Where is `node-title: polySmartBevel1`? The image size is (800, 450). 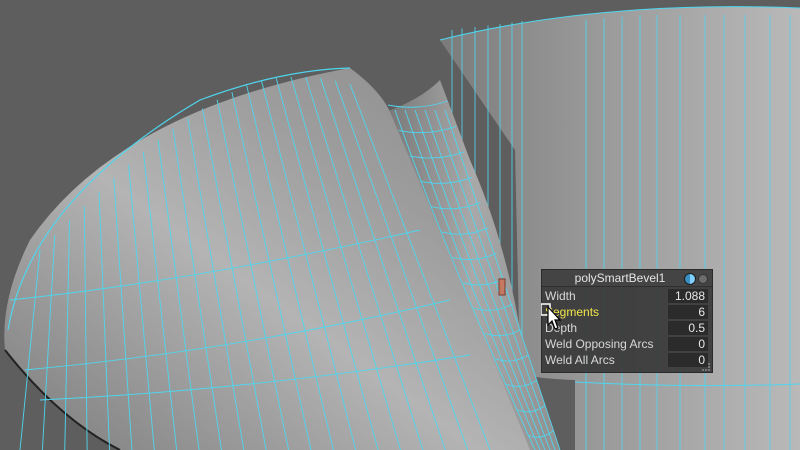 node-title: polySmartBevel1 is located at coordinates (620, 278).